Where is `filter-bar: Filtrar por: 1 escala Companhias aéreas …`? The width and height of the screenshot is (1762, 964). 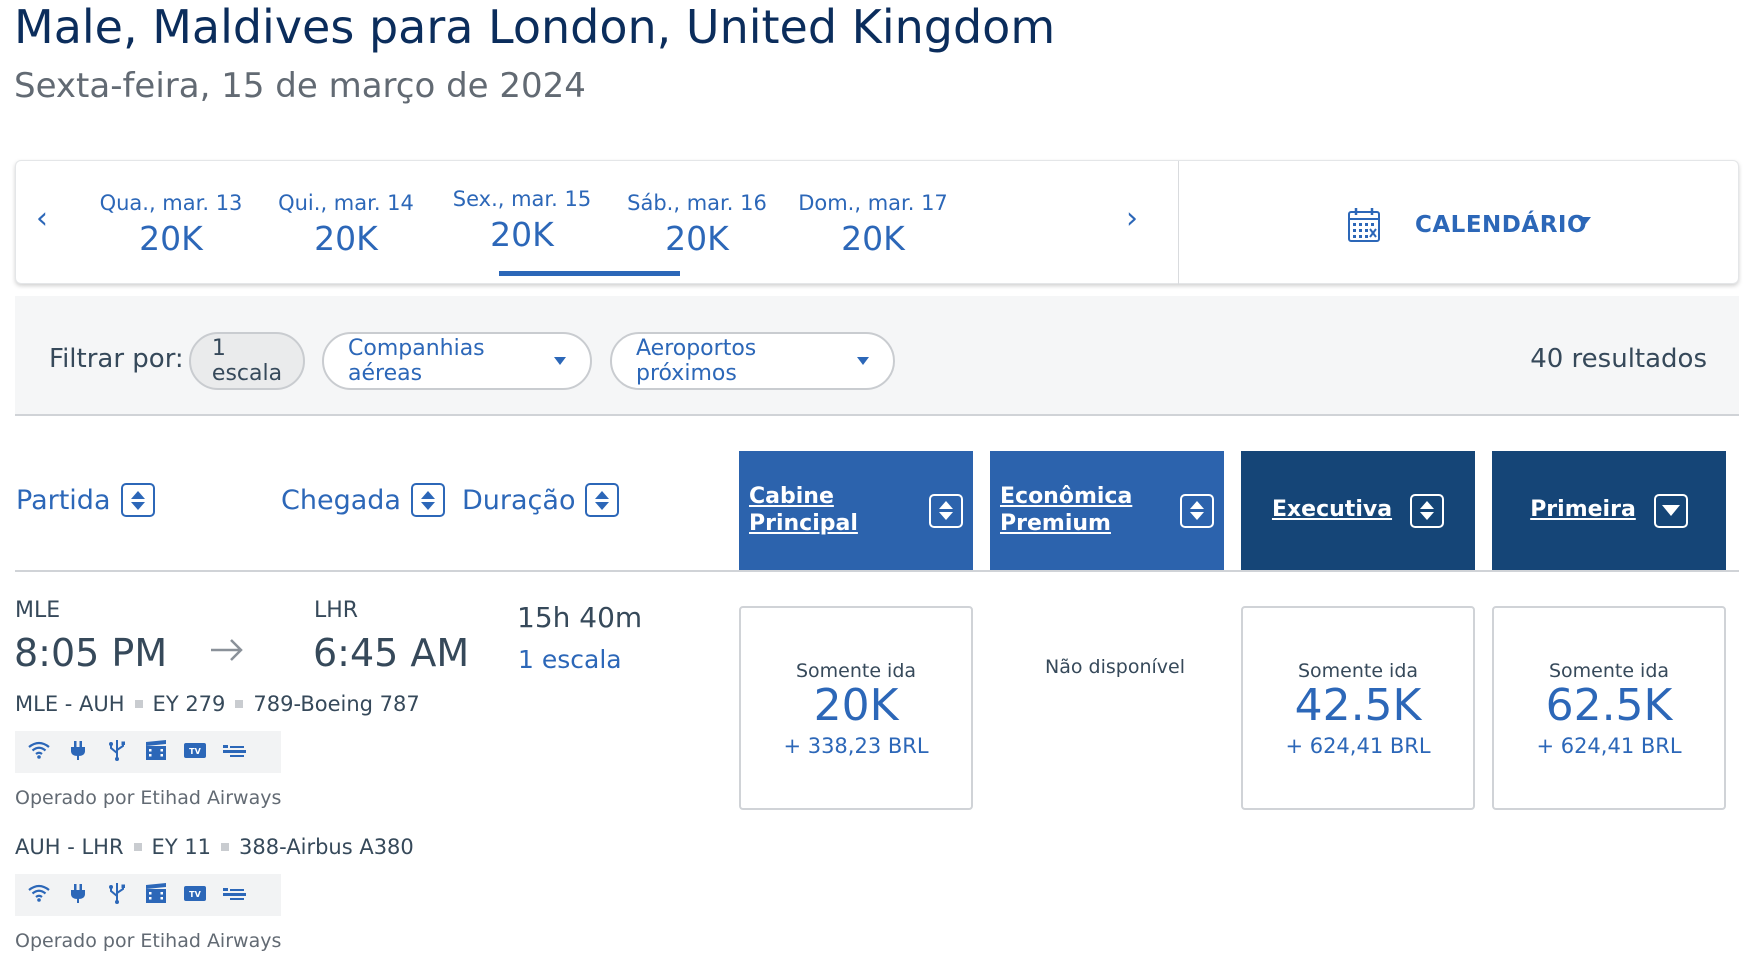 filter-bar: Filtrar por: 1 escala Companhias aéreas … is located at coordinates (877, 356).